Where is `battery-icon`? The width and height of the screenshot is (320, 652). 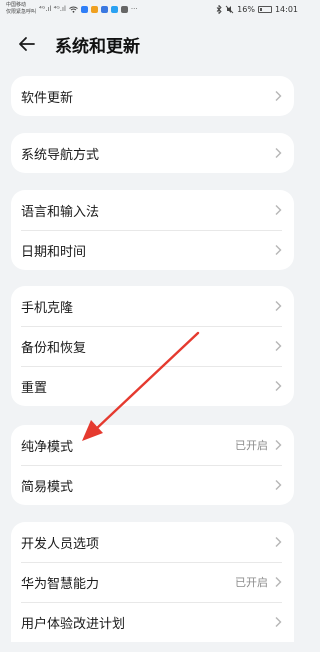
battery-icon is located at coordinates (264, 9).